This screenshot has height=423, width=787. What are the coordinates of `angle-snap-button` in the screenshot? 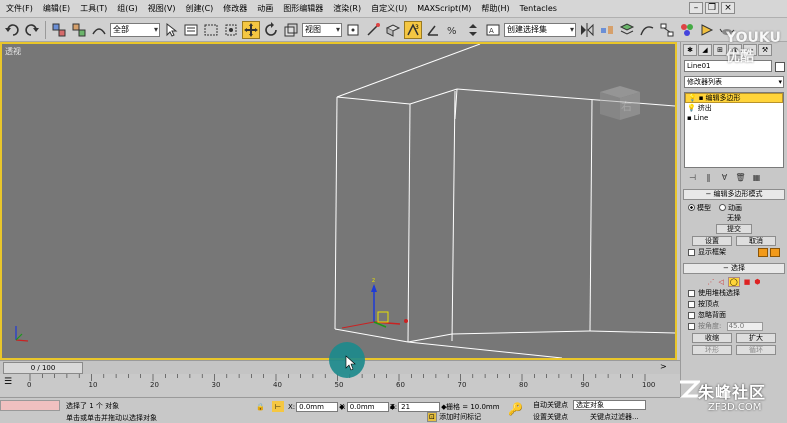 It's located at (433, 30).